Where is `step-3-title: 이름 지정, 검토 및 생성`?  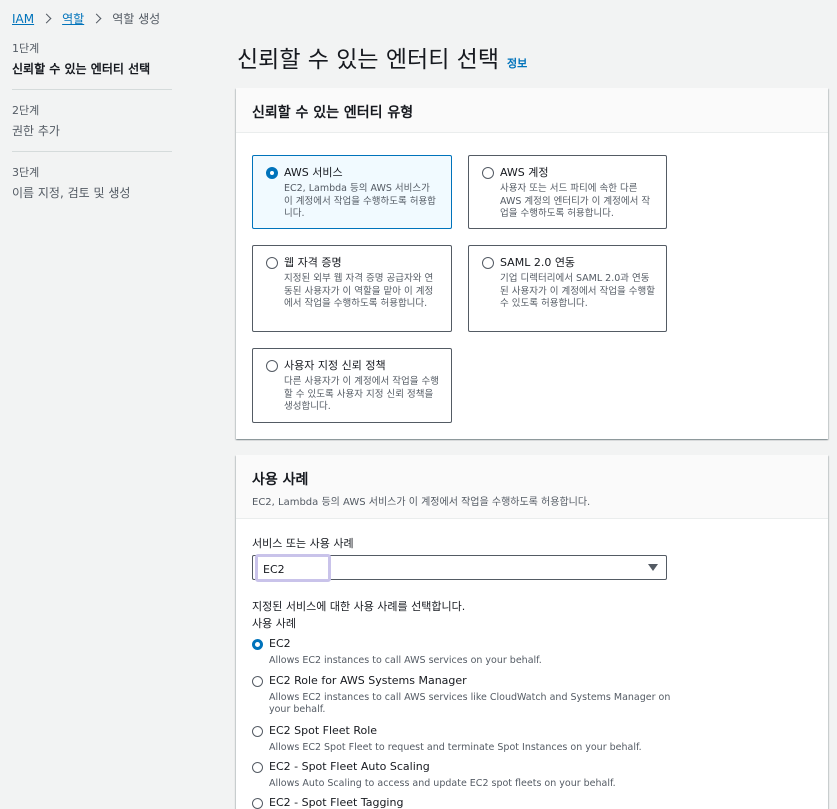 step-3-title: 이름 지정, 검토 및 생성 is located at coordinates (71, 193).